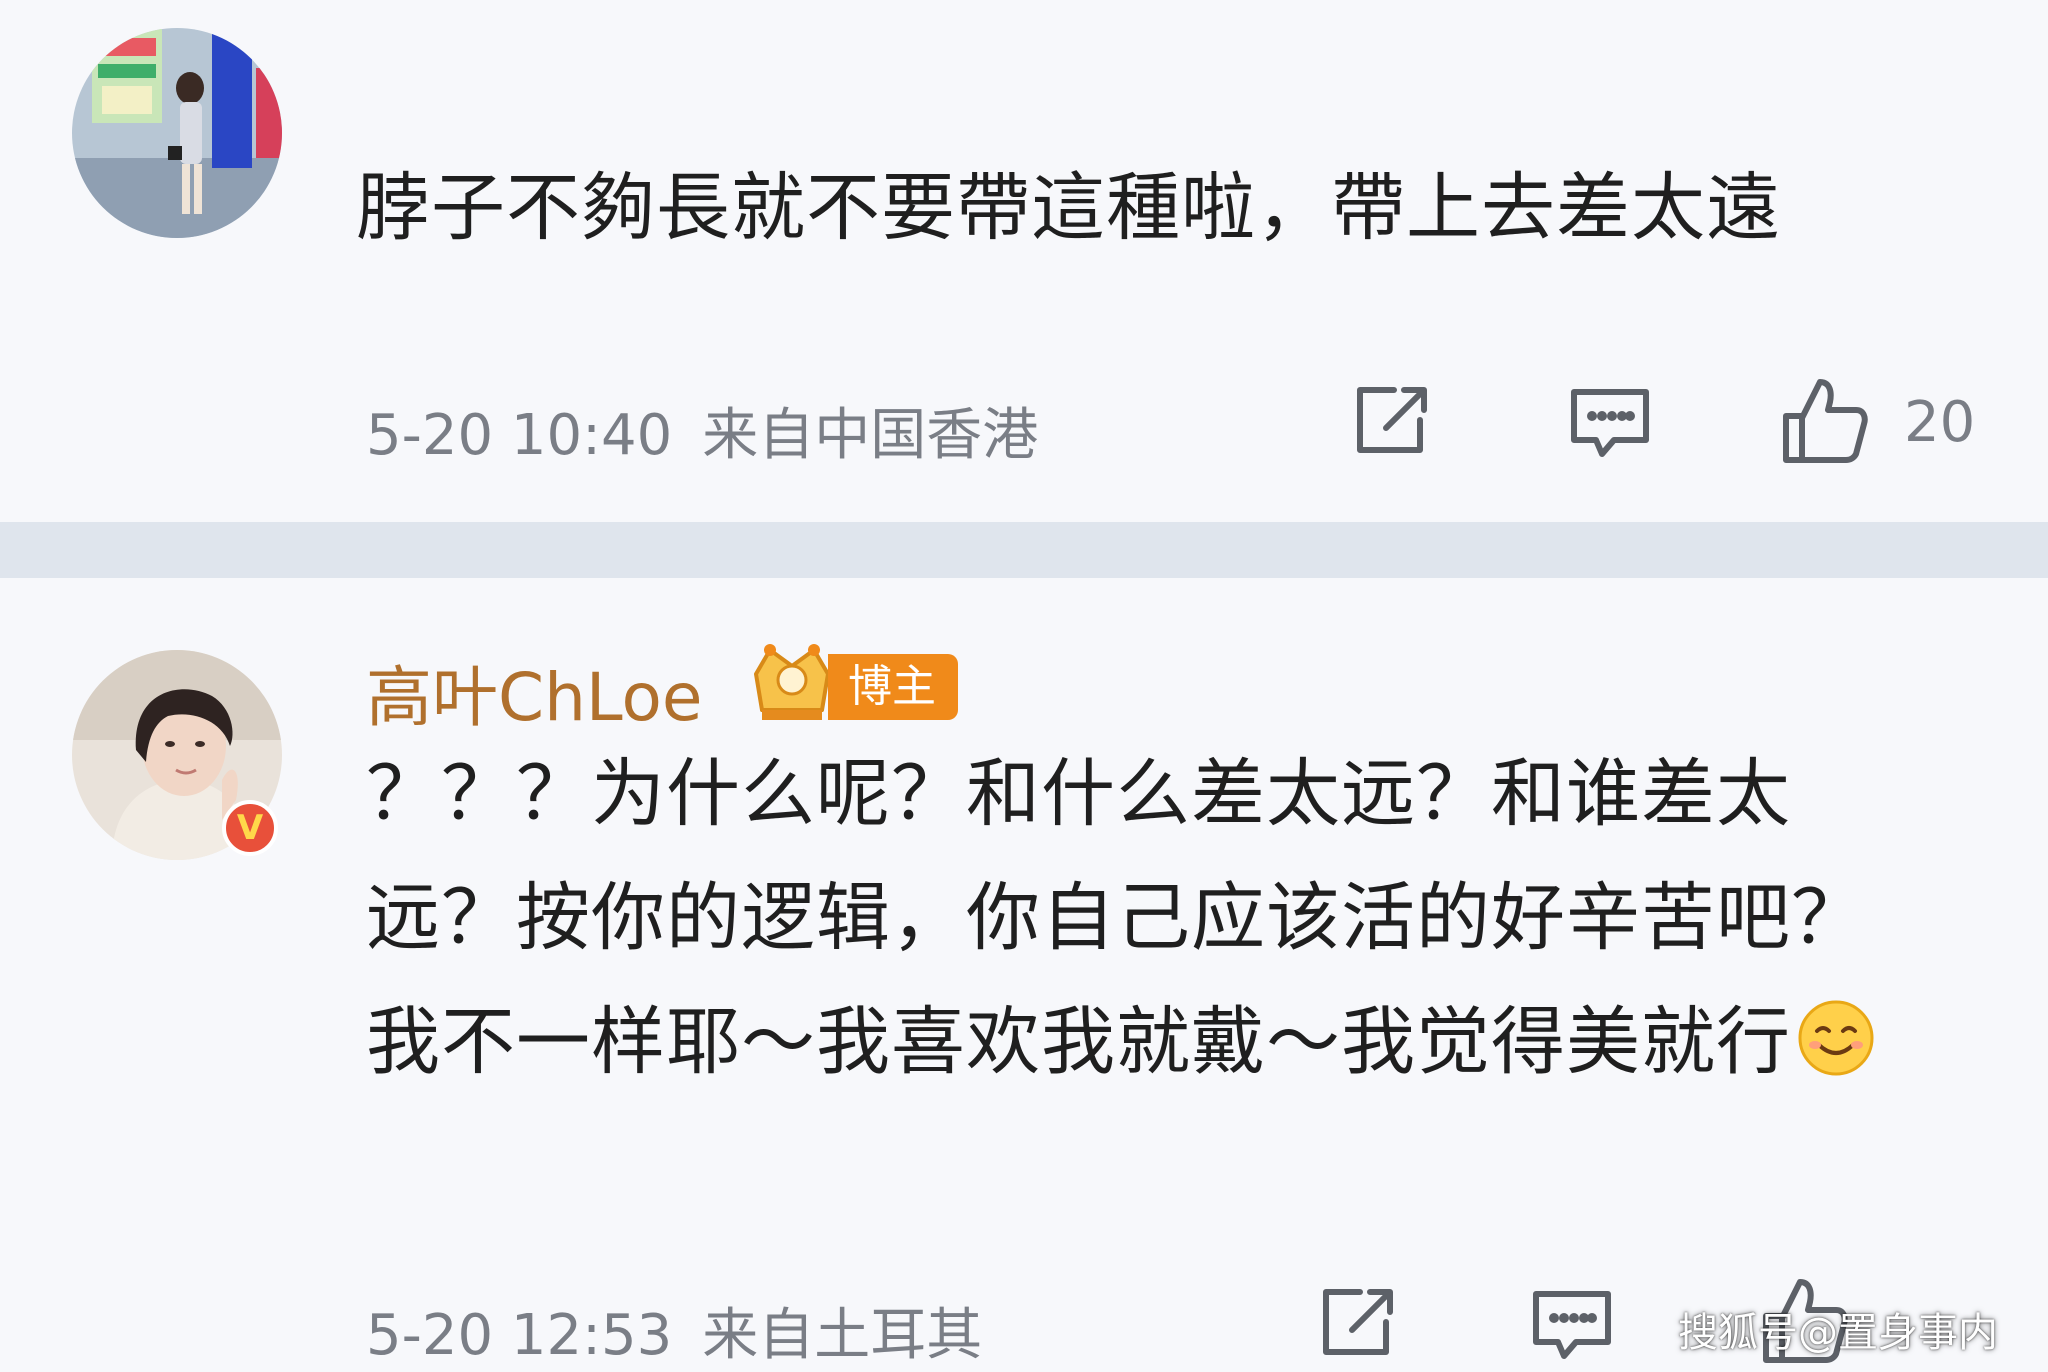  What do you see at coordinates (674, 1330) in the screenshot?
I see `comment-meta: 5-20 12:53 来自土耳其` at bounding box center [674, 1330].